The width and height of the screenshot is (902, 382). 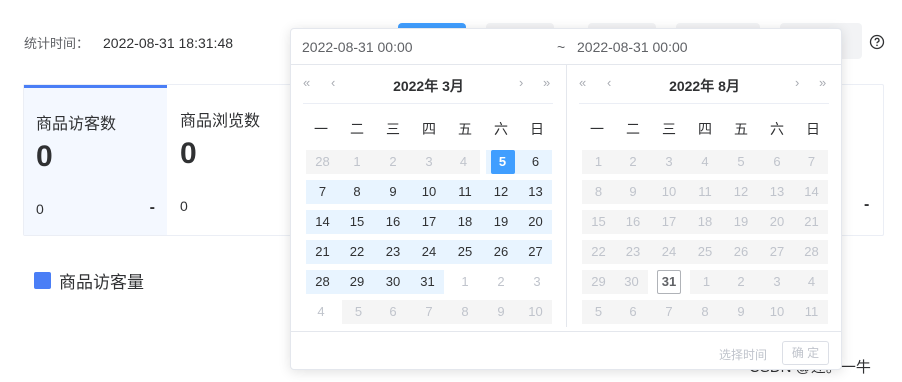 I want to click on calendar-day-number: 28, so click(x=322, y=281).